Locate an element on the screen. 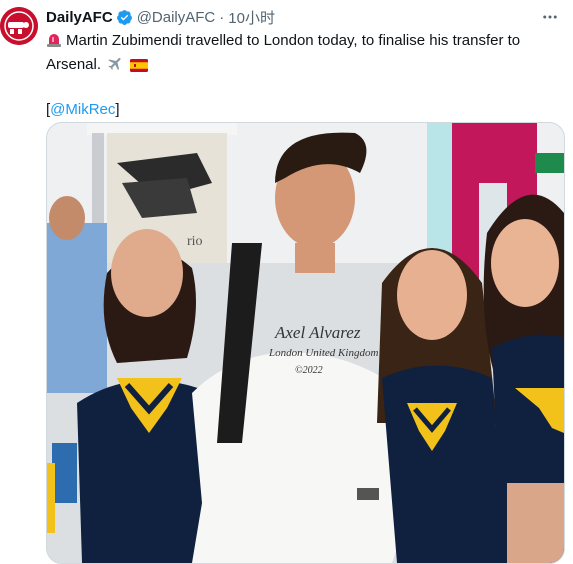 This screenshot has width=573, height=564. tweet-line-2: Arsenal. is located at coordinates (303, 66).